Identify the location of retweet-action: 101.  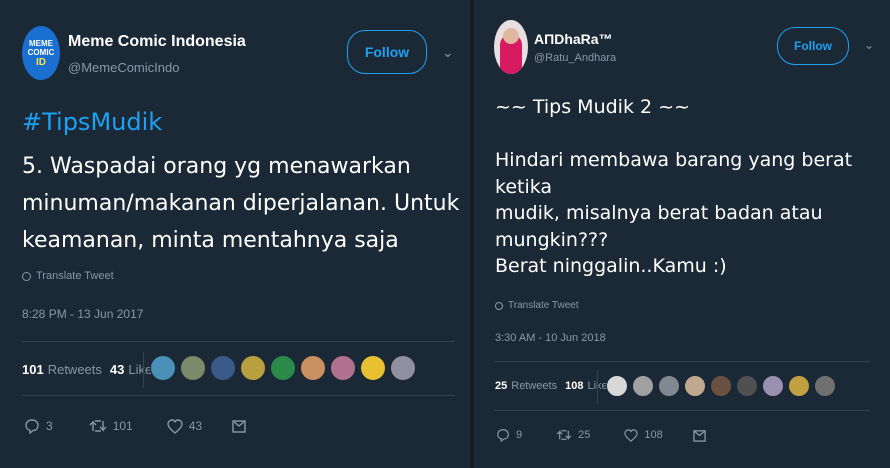
(111, 426).